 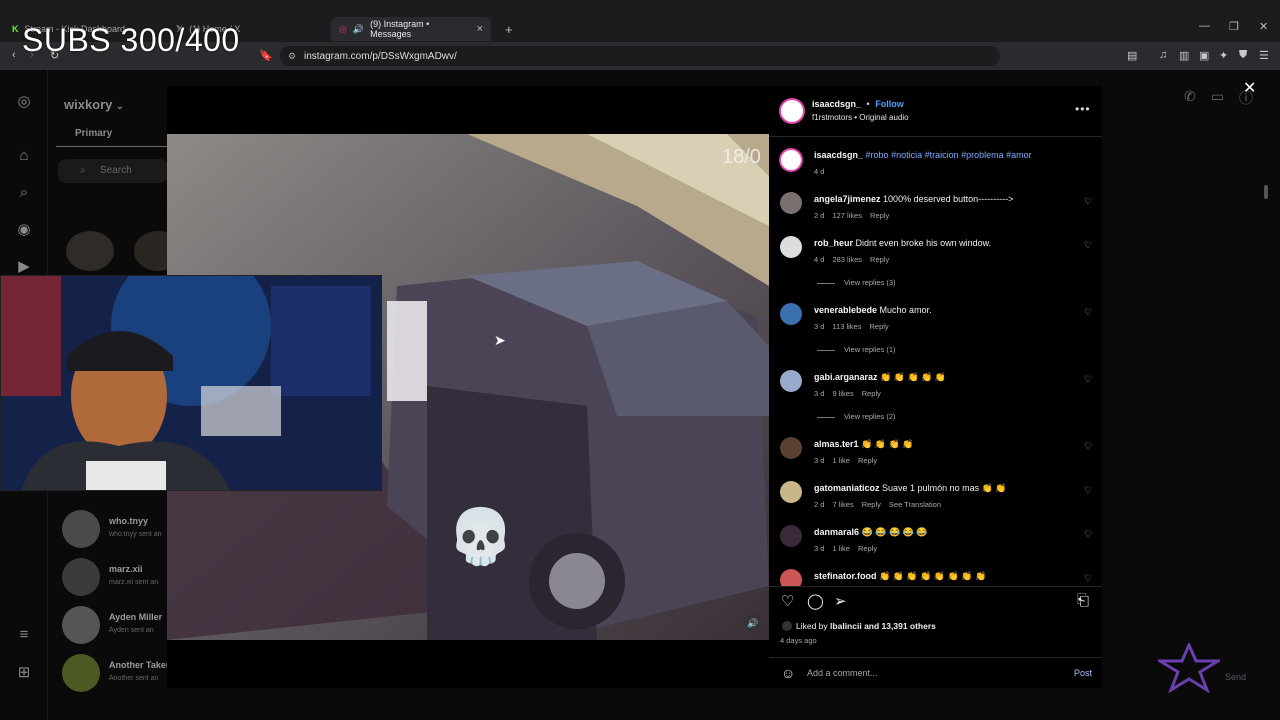 I want to click on back-icon: ‹, so click(x=14, y=55).